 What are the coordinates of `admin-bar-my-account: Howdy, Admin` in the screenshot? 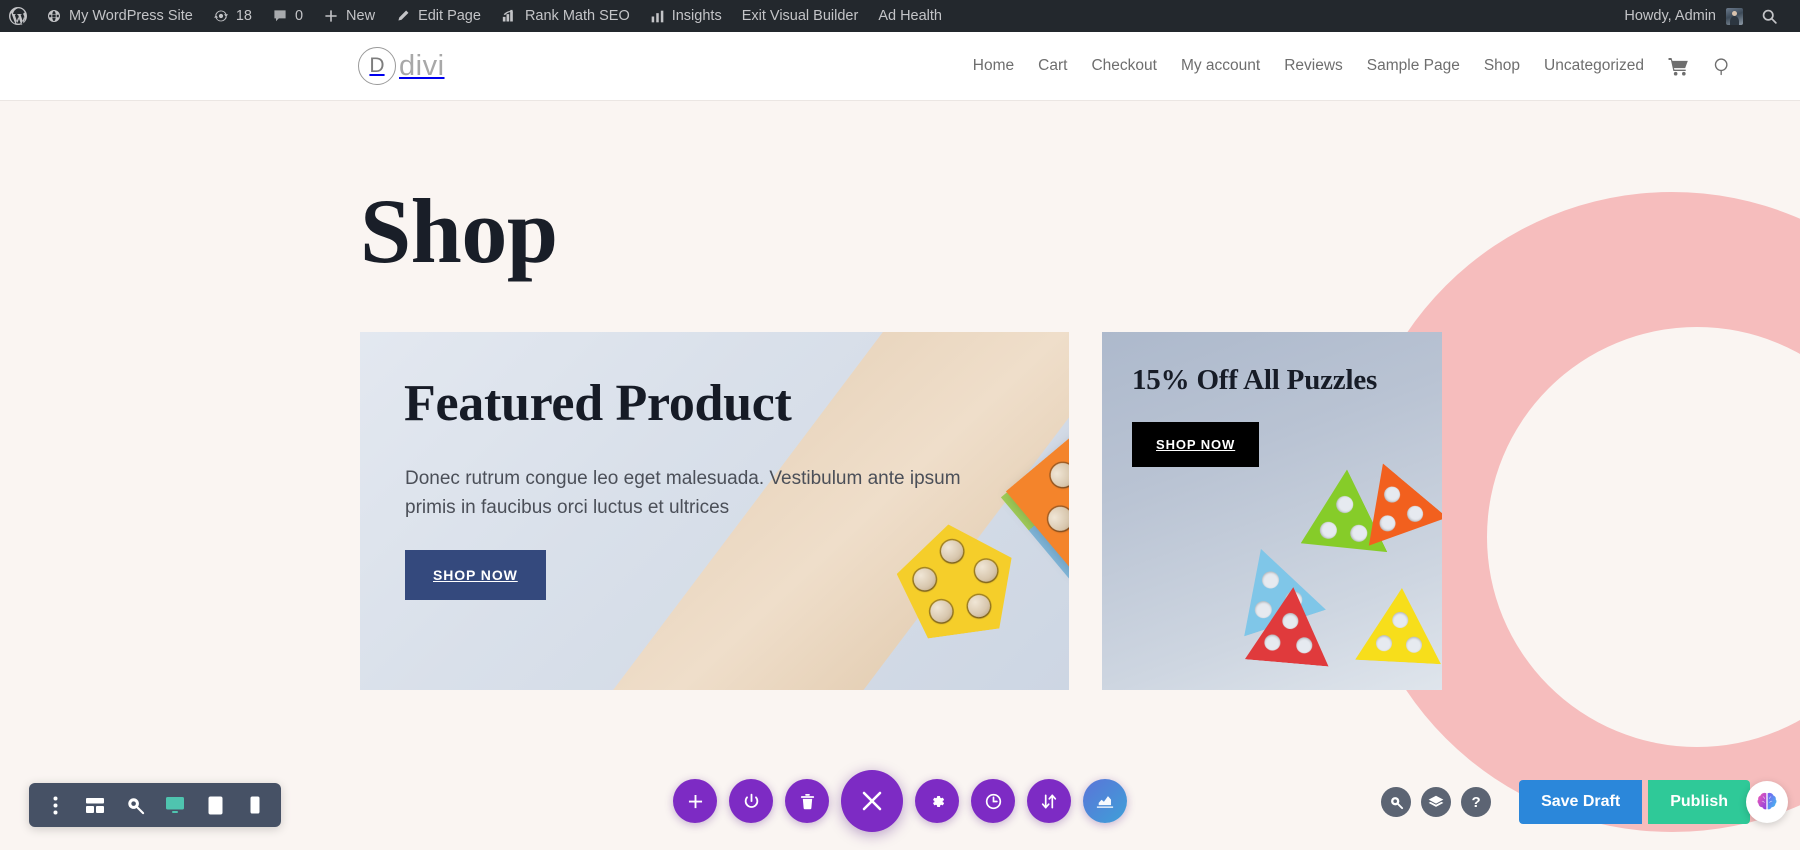 It's located at (1683, 16).